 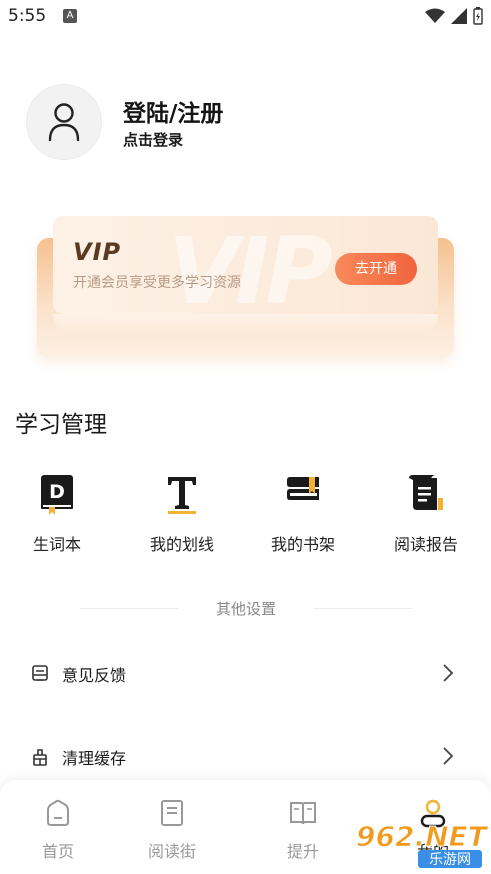 What do you see at coordinates (246, 608) in the screenshot?
I see `other-settings-divider: 其他设置` at bounding box center [246, 608].